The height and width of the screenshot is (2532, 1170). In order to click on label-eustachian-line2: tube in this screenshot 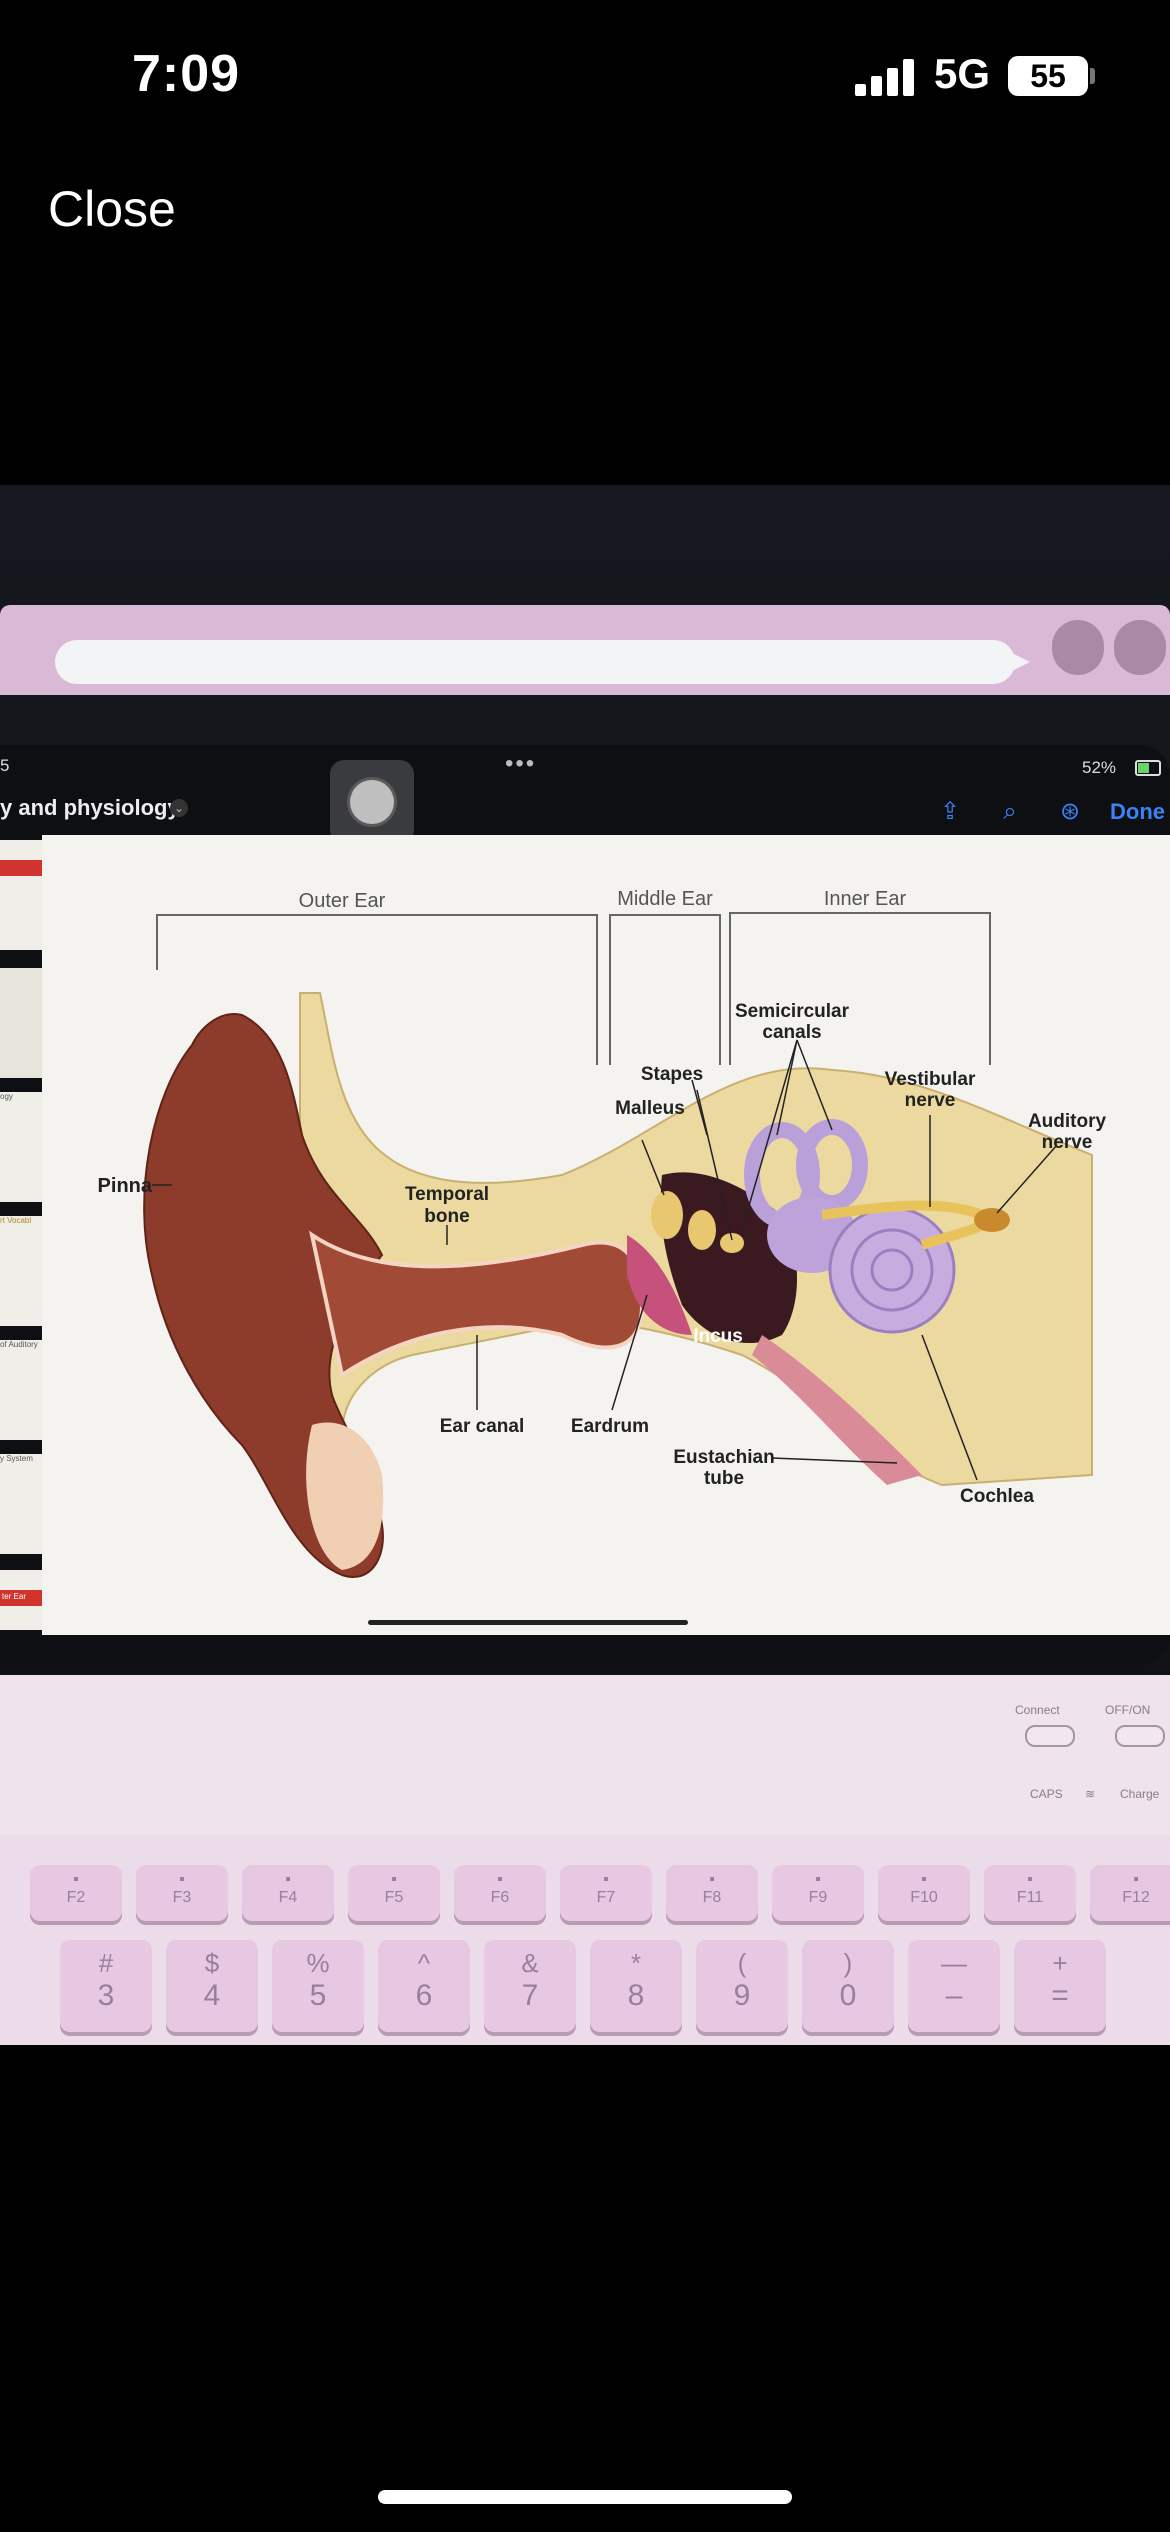, I will do `click(724, 1478)`.